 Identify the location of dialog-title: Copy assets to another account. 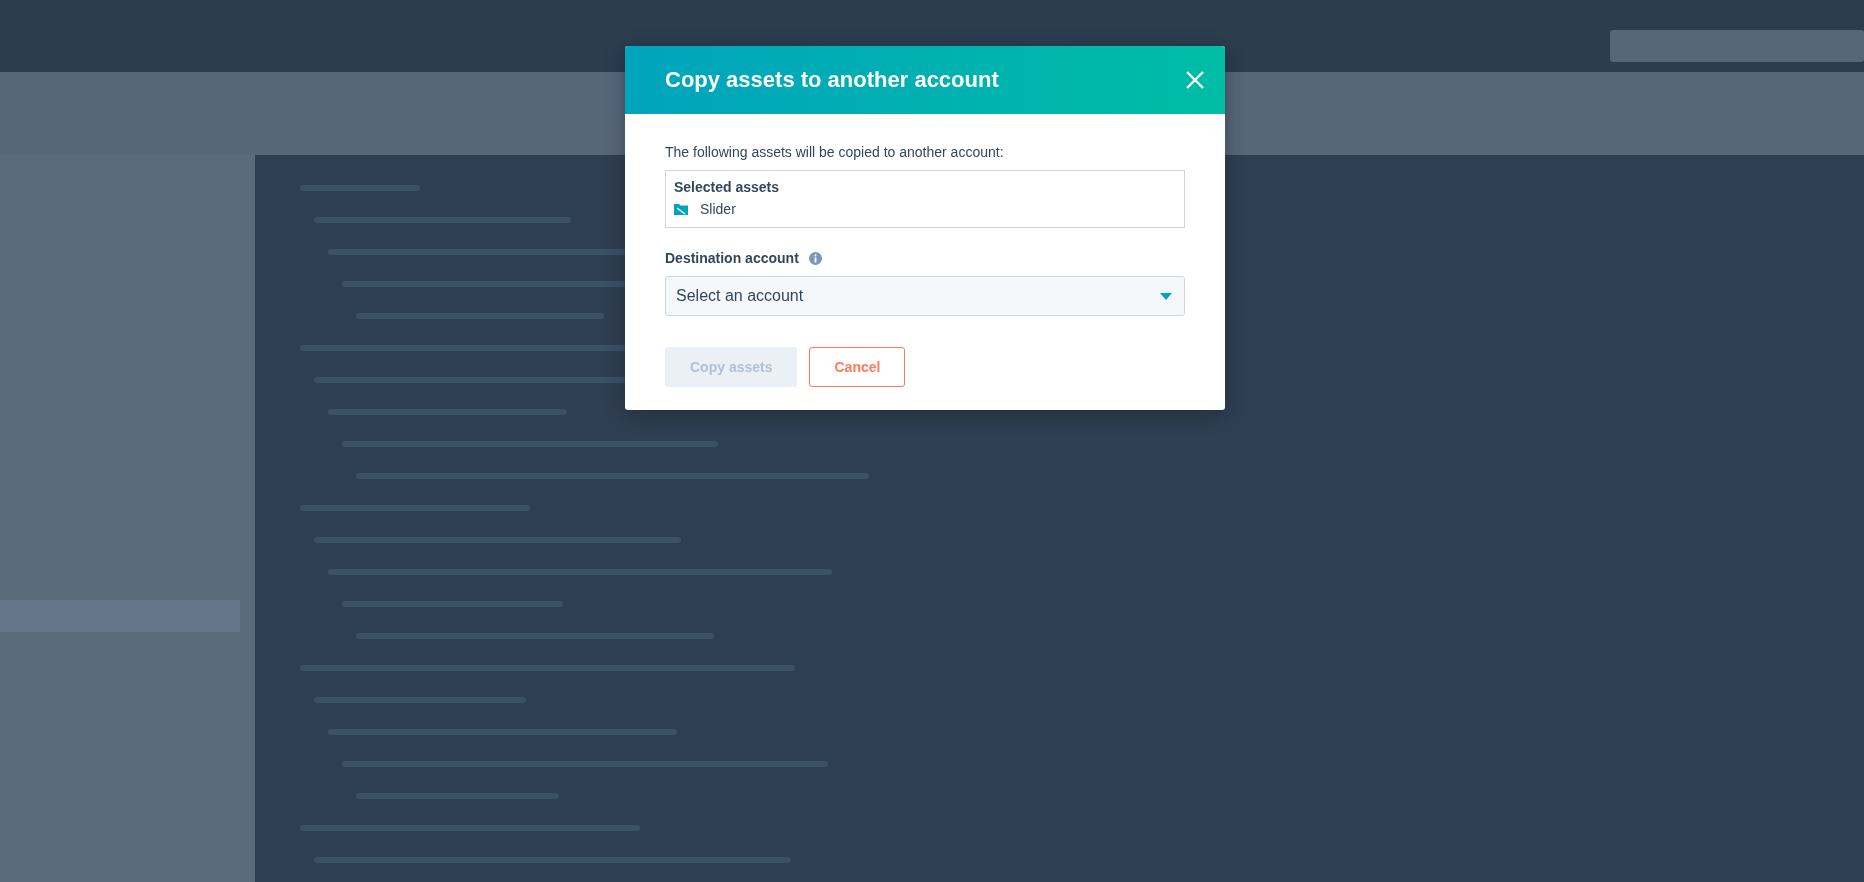
(832, 80).